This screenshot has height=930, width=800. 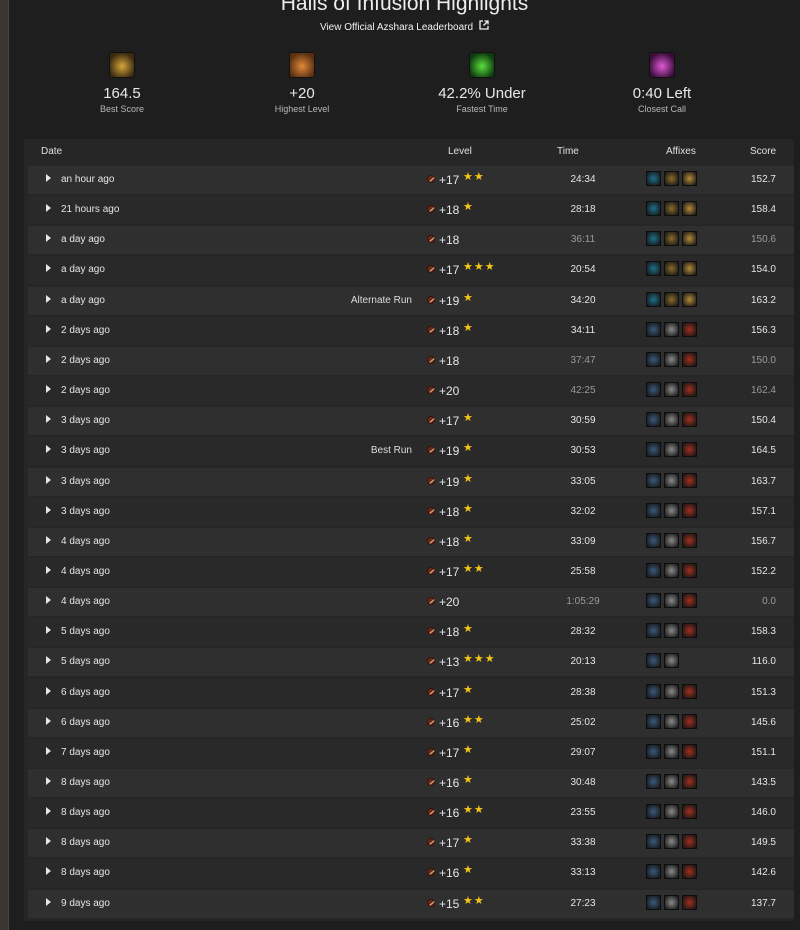 What do you see at coordinates (411, 180) in the screenshot?
I see `table-row: an hour ago +17 ★★ 24:34 152.7` at bounding box center [411, 180].